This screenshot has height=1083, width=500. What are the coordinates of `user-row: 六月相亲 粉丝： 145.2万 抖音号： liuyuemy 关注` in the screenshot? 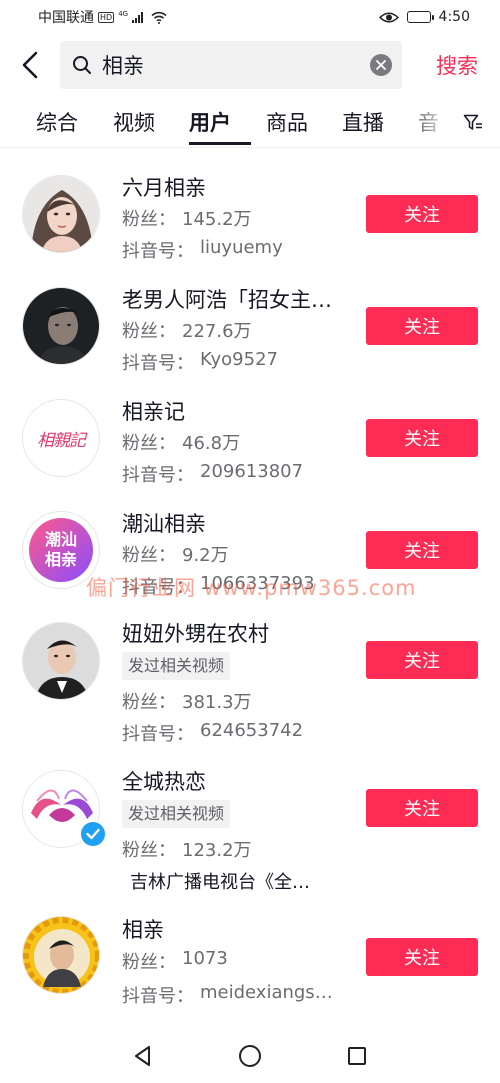 It's located at (250, 215).